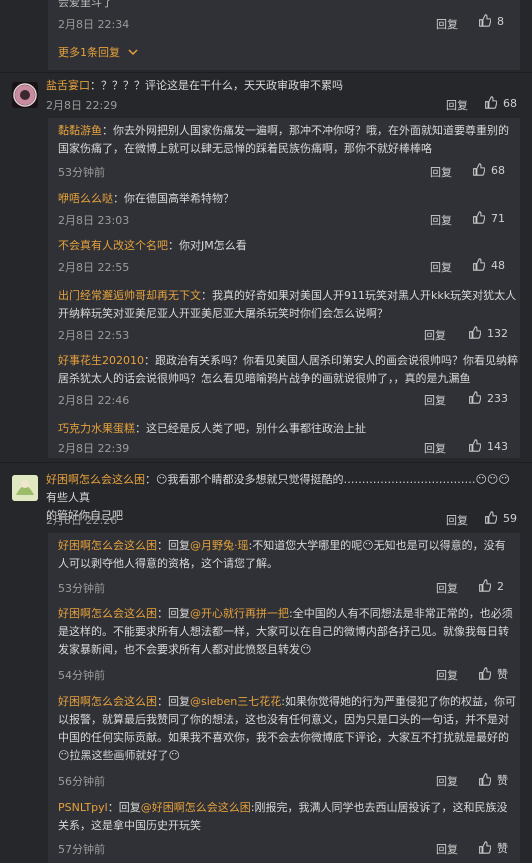  What do you see at coordinates (129, 295) in the screenshot?
I see `reply-username: 出门经常邂逅帅哥却再无下文` at bounding box center [129, 295].